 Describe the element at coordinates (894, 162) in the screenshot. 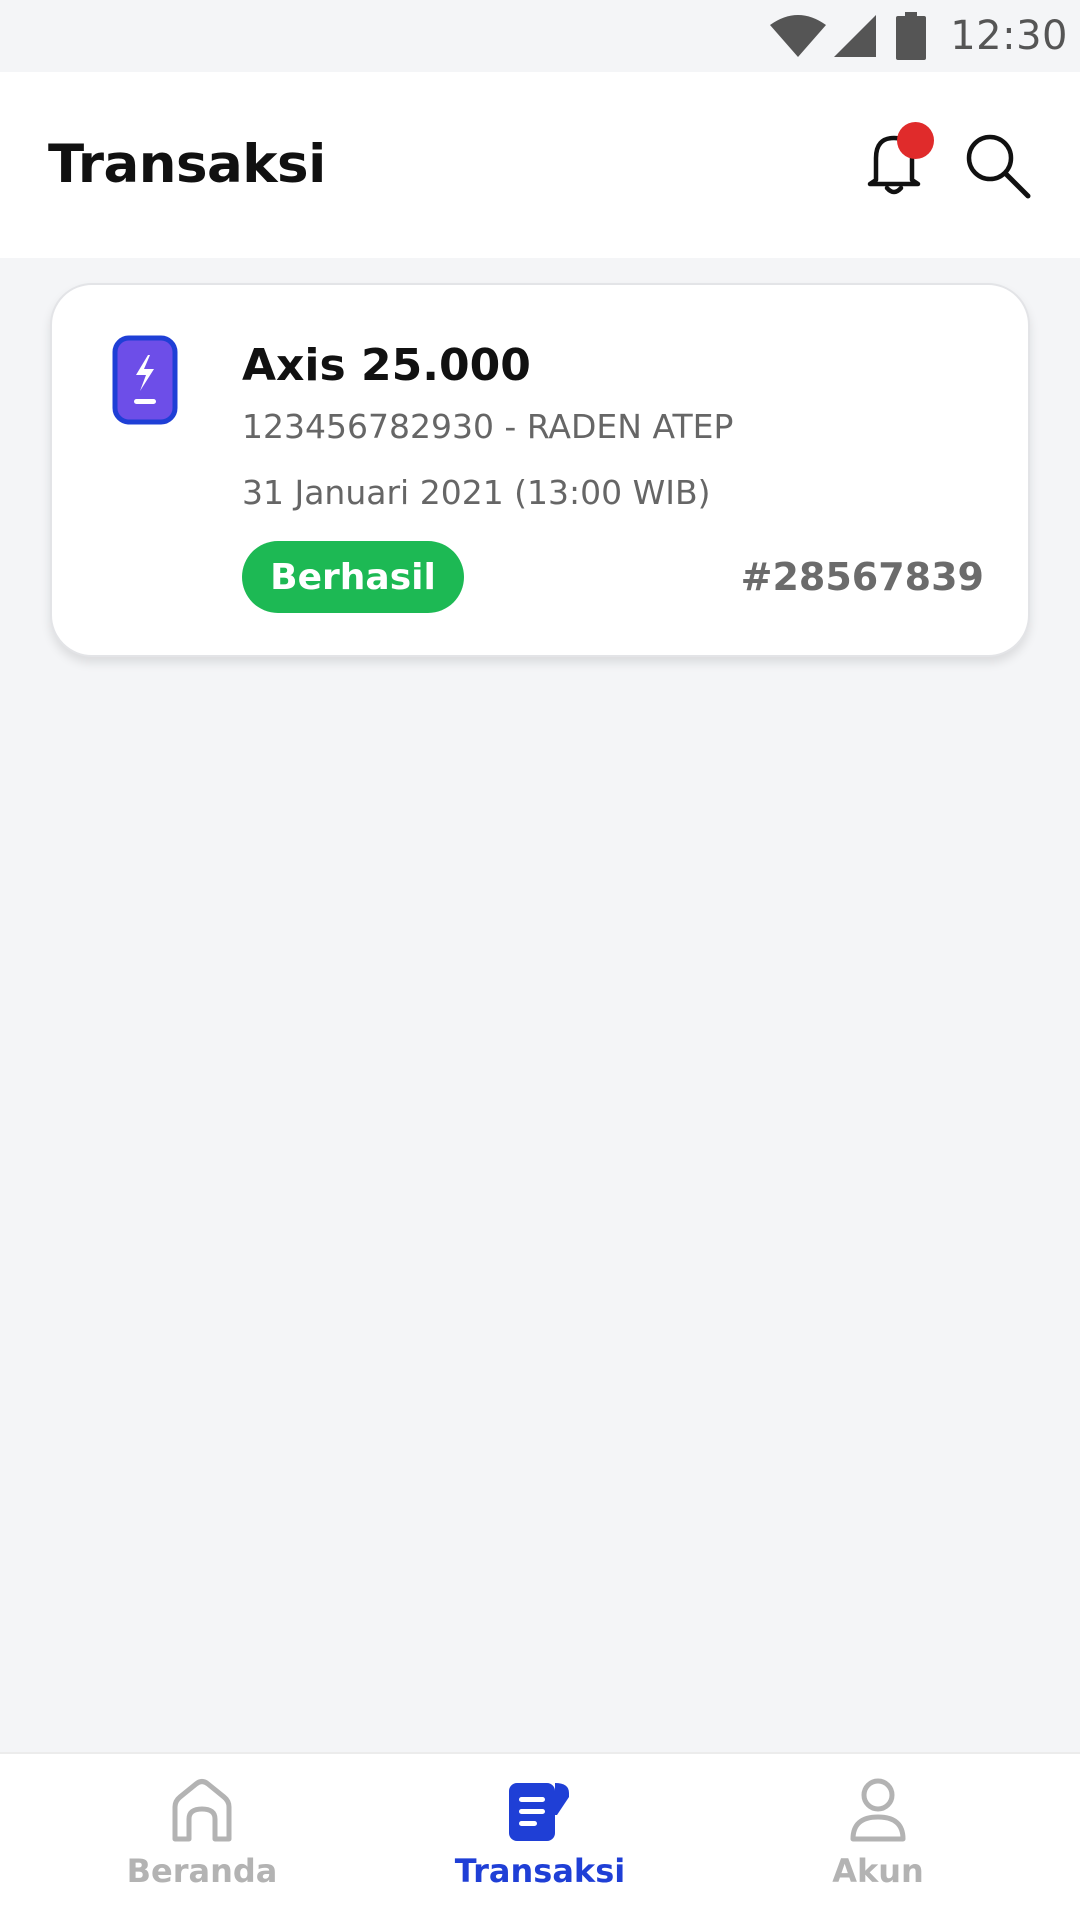

I see `notification-button` at that location.